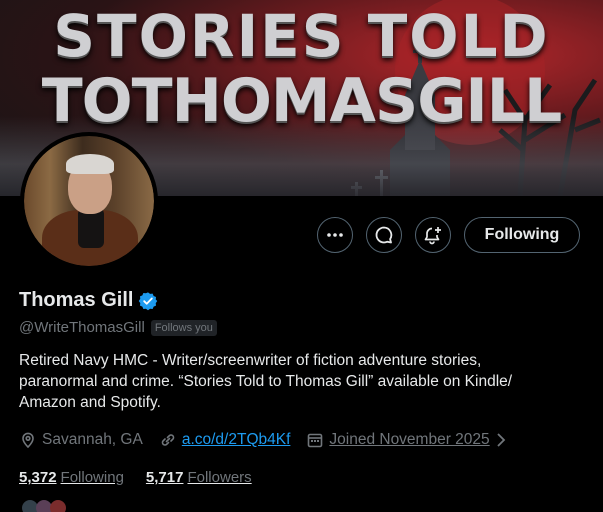 The height and width of the screenshot is (512, 603). What do you see at coordinates (135, 477) in the screenshot?
I see `profile-stats: 5,372 Following 5,717 Followers` at bounding box center [135, 477].